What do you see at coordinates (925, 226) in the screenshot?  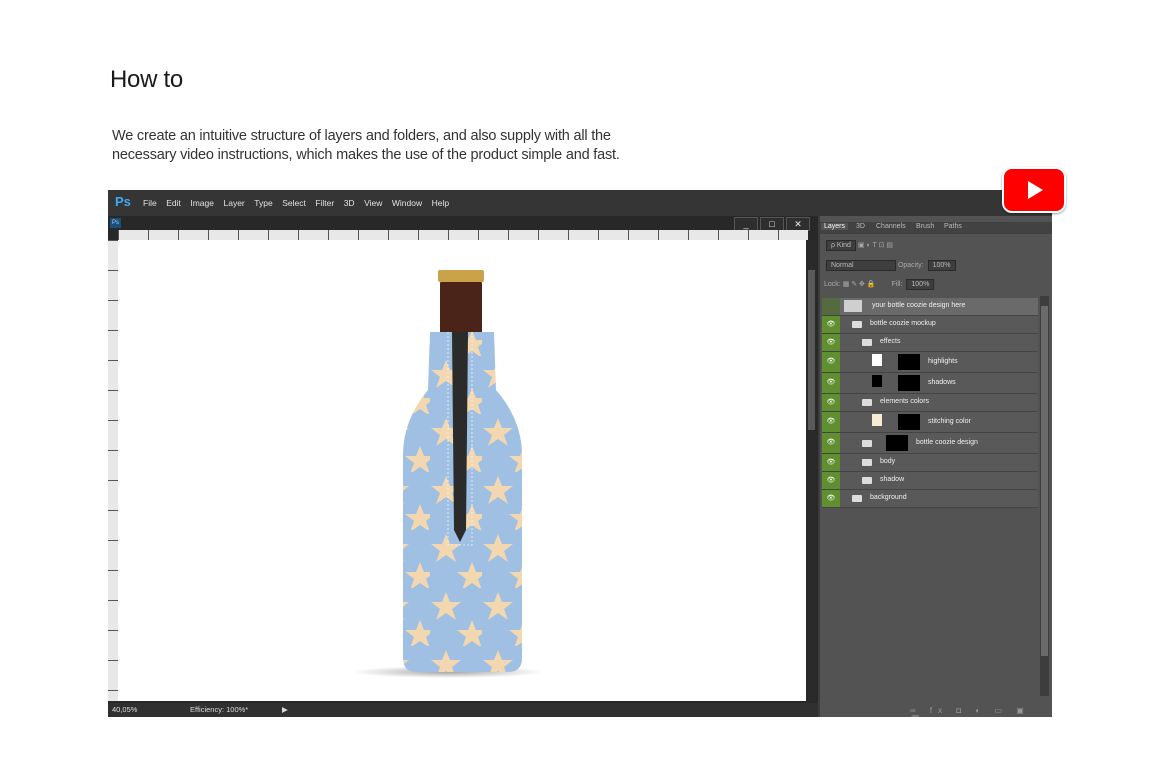 I see `tab-brush: Brush` at bounding box center [925, 226].